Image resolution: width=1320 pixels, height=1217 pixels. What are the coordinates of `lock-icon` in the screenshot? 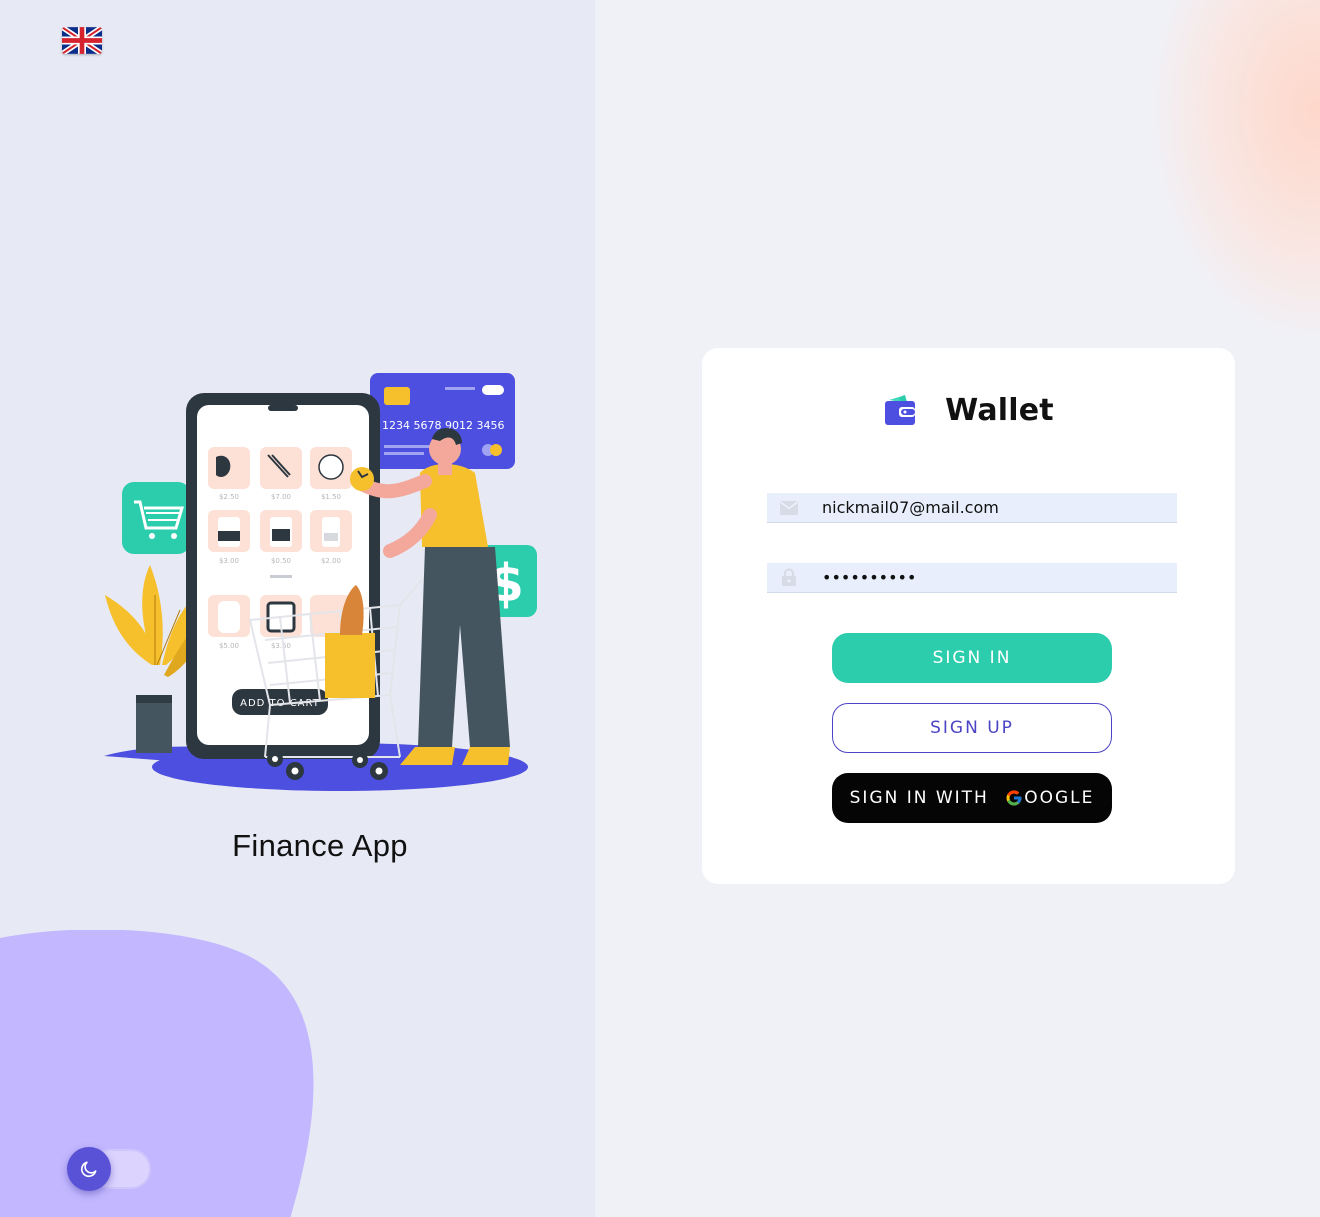 It's located at (789, 578).